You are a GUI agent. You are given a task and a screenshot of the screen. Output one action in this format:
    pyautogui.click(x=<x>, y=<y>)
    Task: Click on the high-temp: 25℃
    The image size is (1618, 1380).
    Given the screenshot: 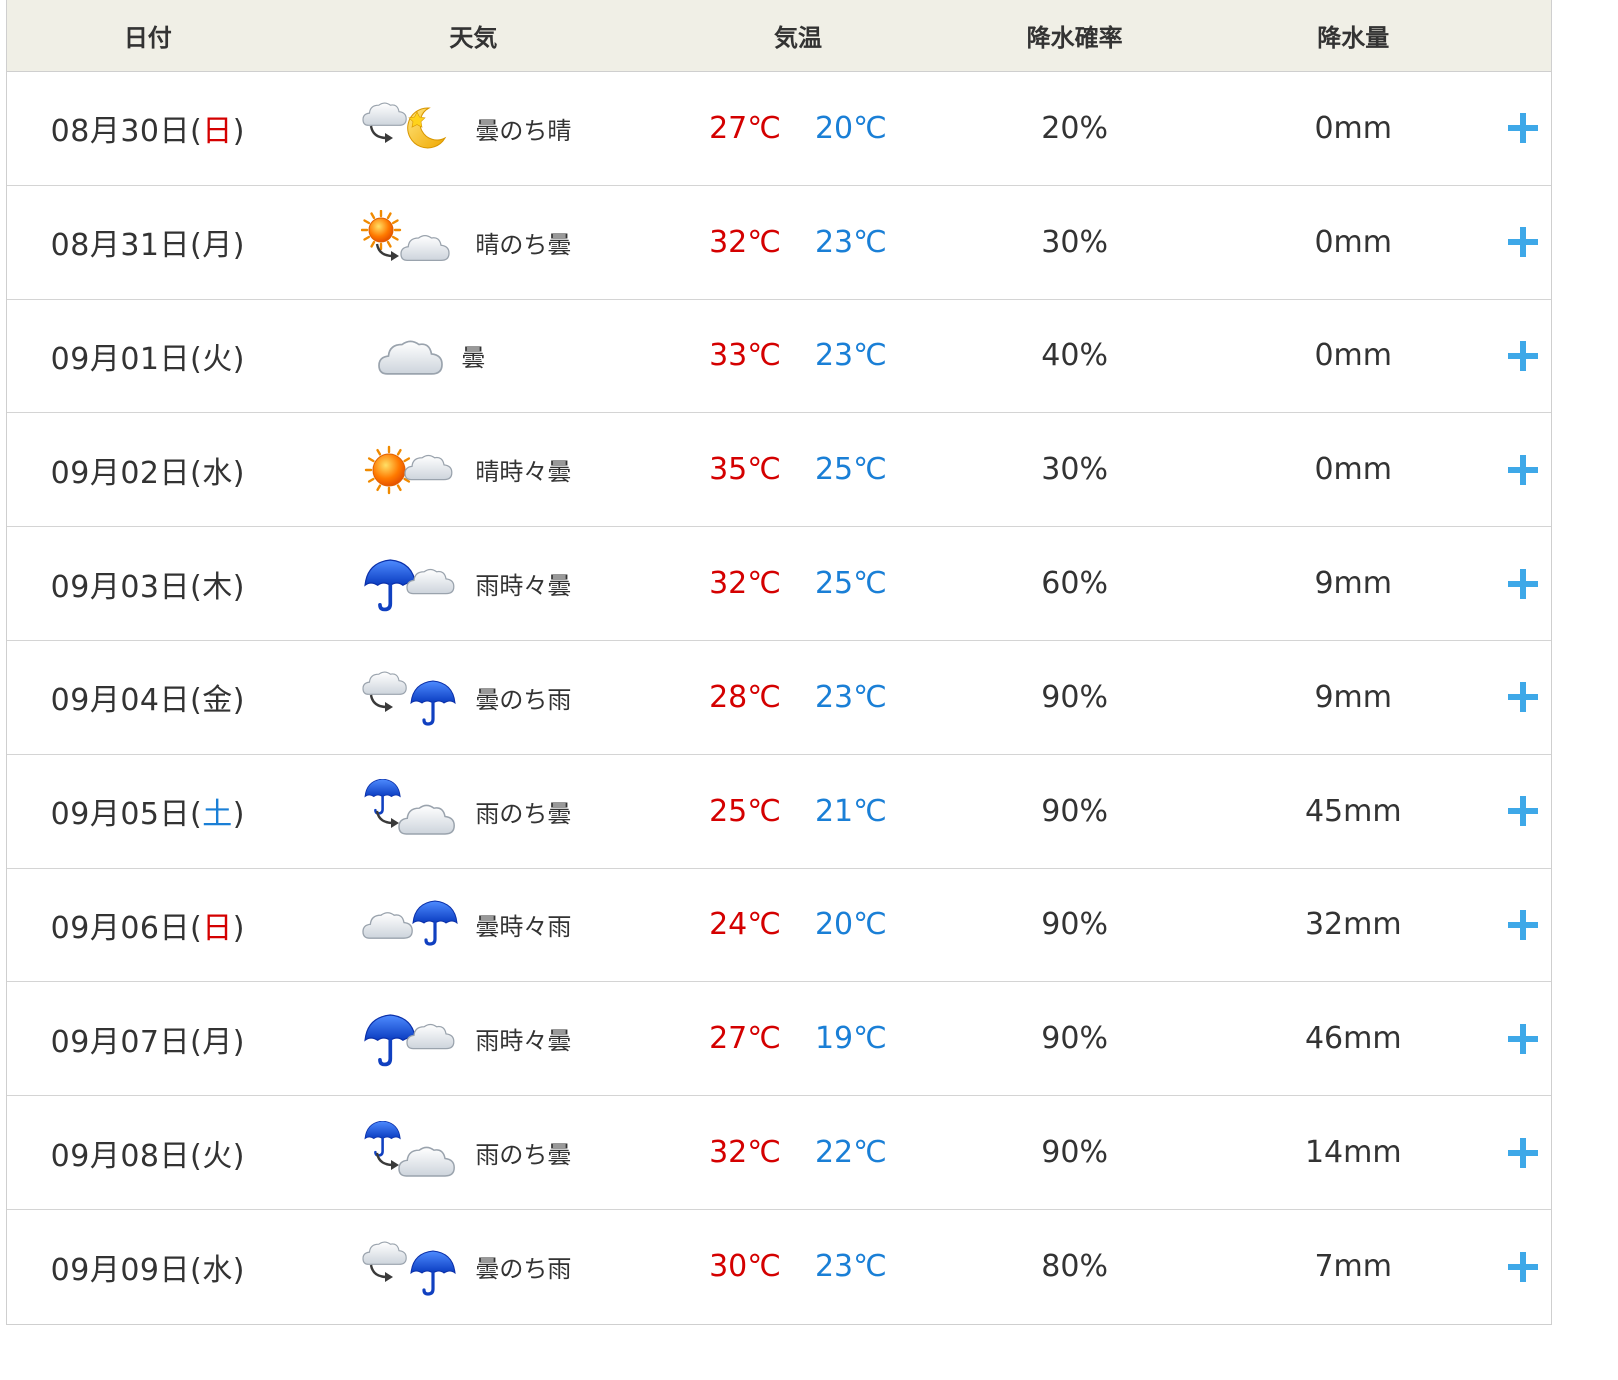 What is the action you would take?
    pyautogui.click(x=745, y=811)
    